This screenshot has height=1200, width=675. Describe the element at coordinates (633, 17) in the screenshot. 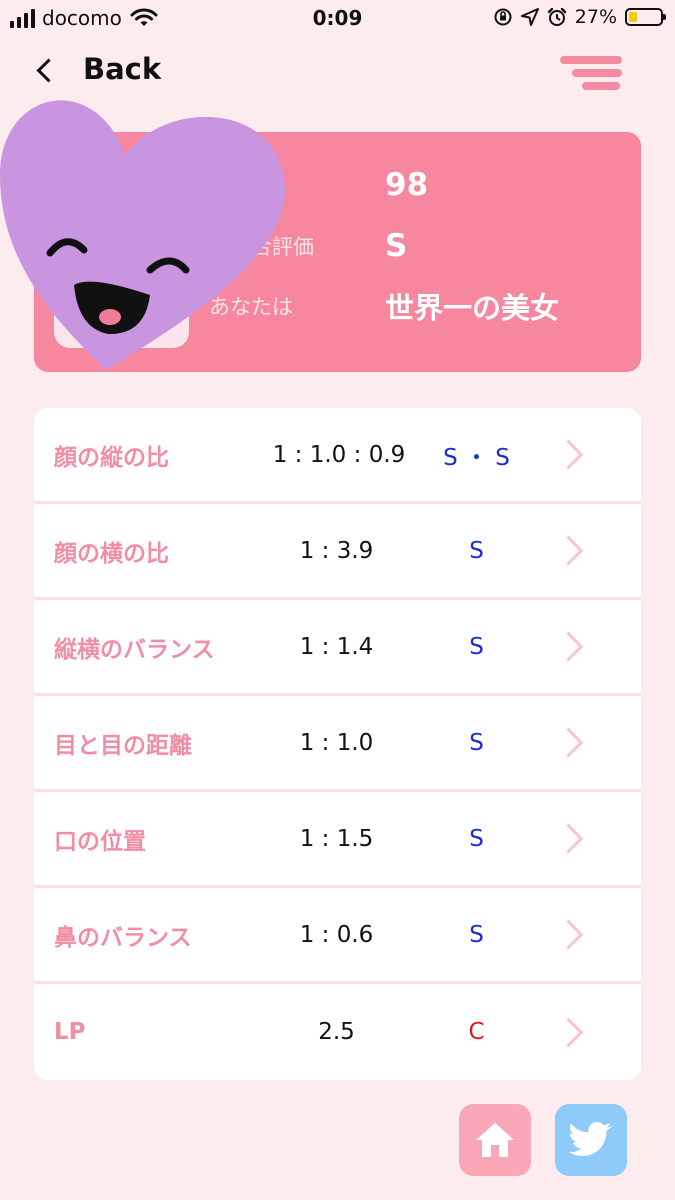

I see `battery-level` at that location.